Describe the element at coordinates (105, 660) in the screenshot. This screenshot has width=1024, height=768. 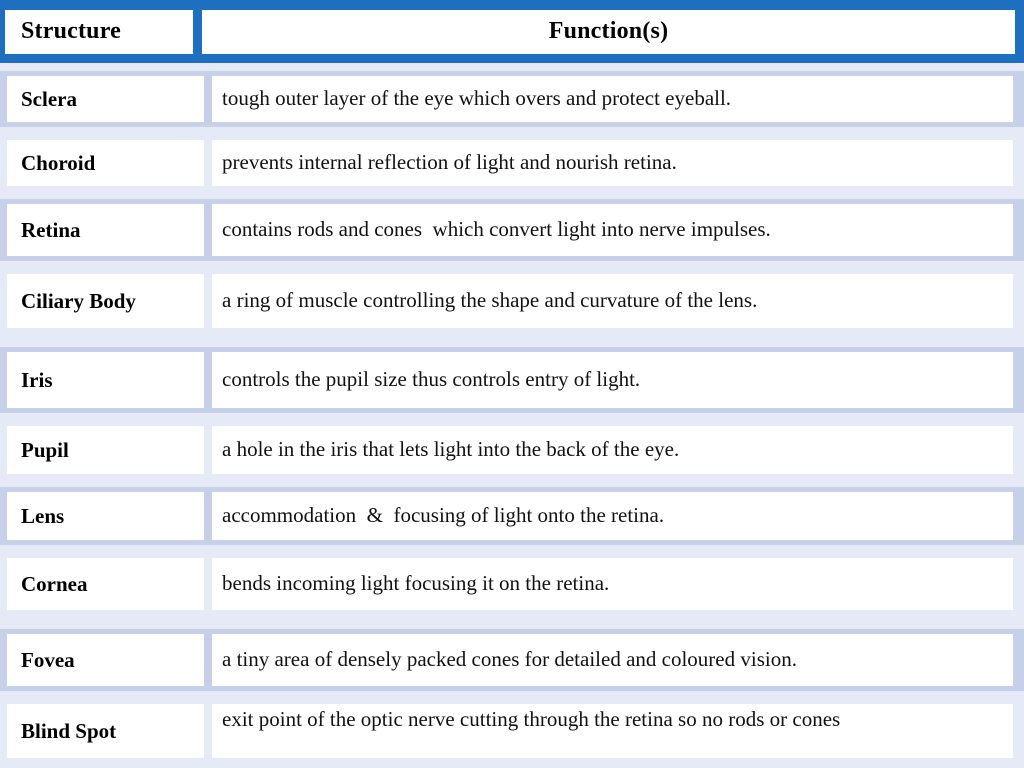
I see `cell-structure: Fovea` at that location.